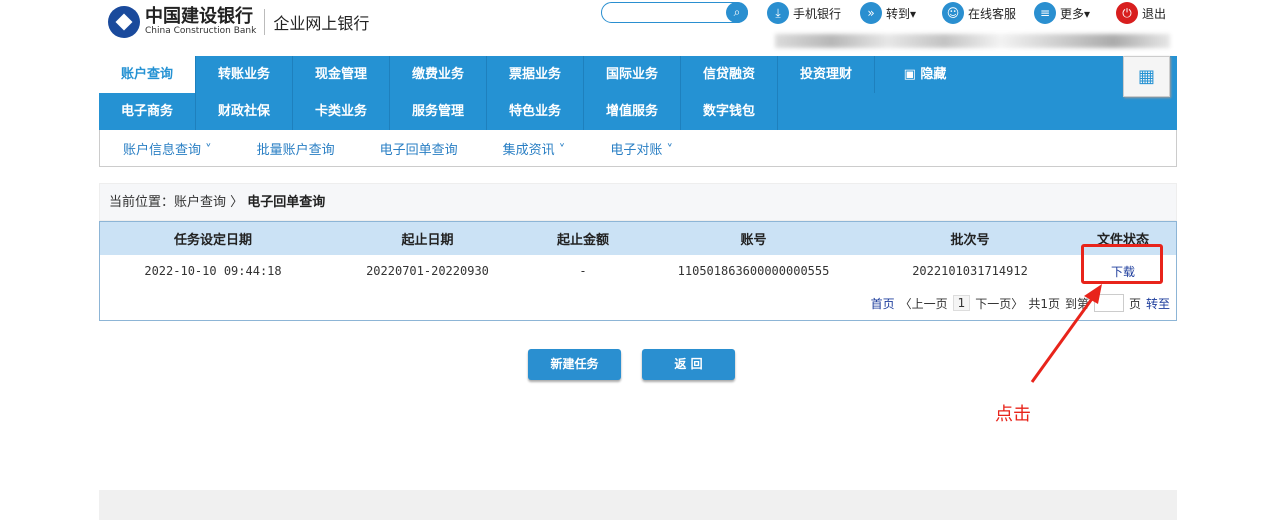  Describe the element at coordinates (1066, 333) in the screenshot. I see `annotation-arrow-icon` at that location.